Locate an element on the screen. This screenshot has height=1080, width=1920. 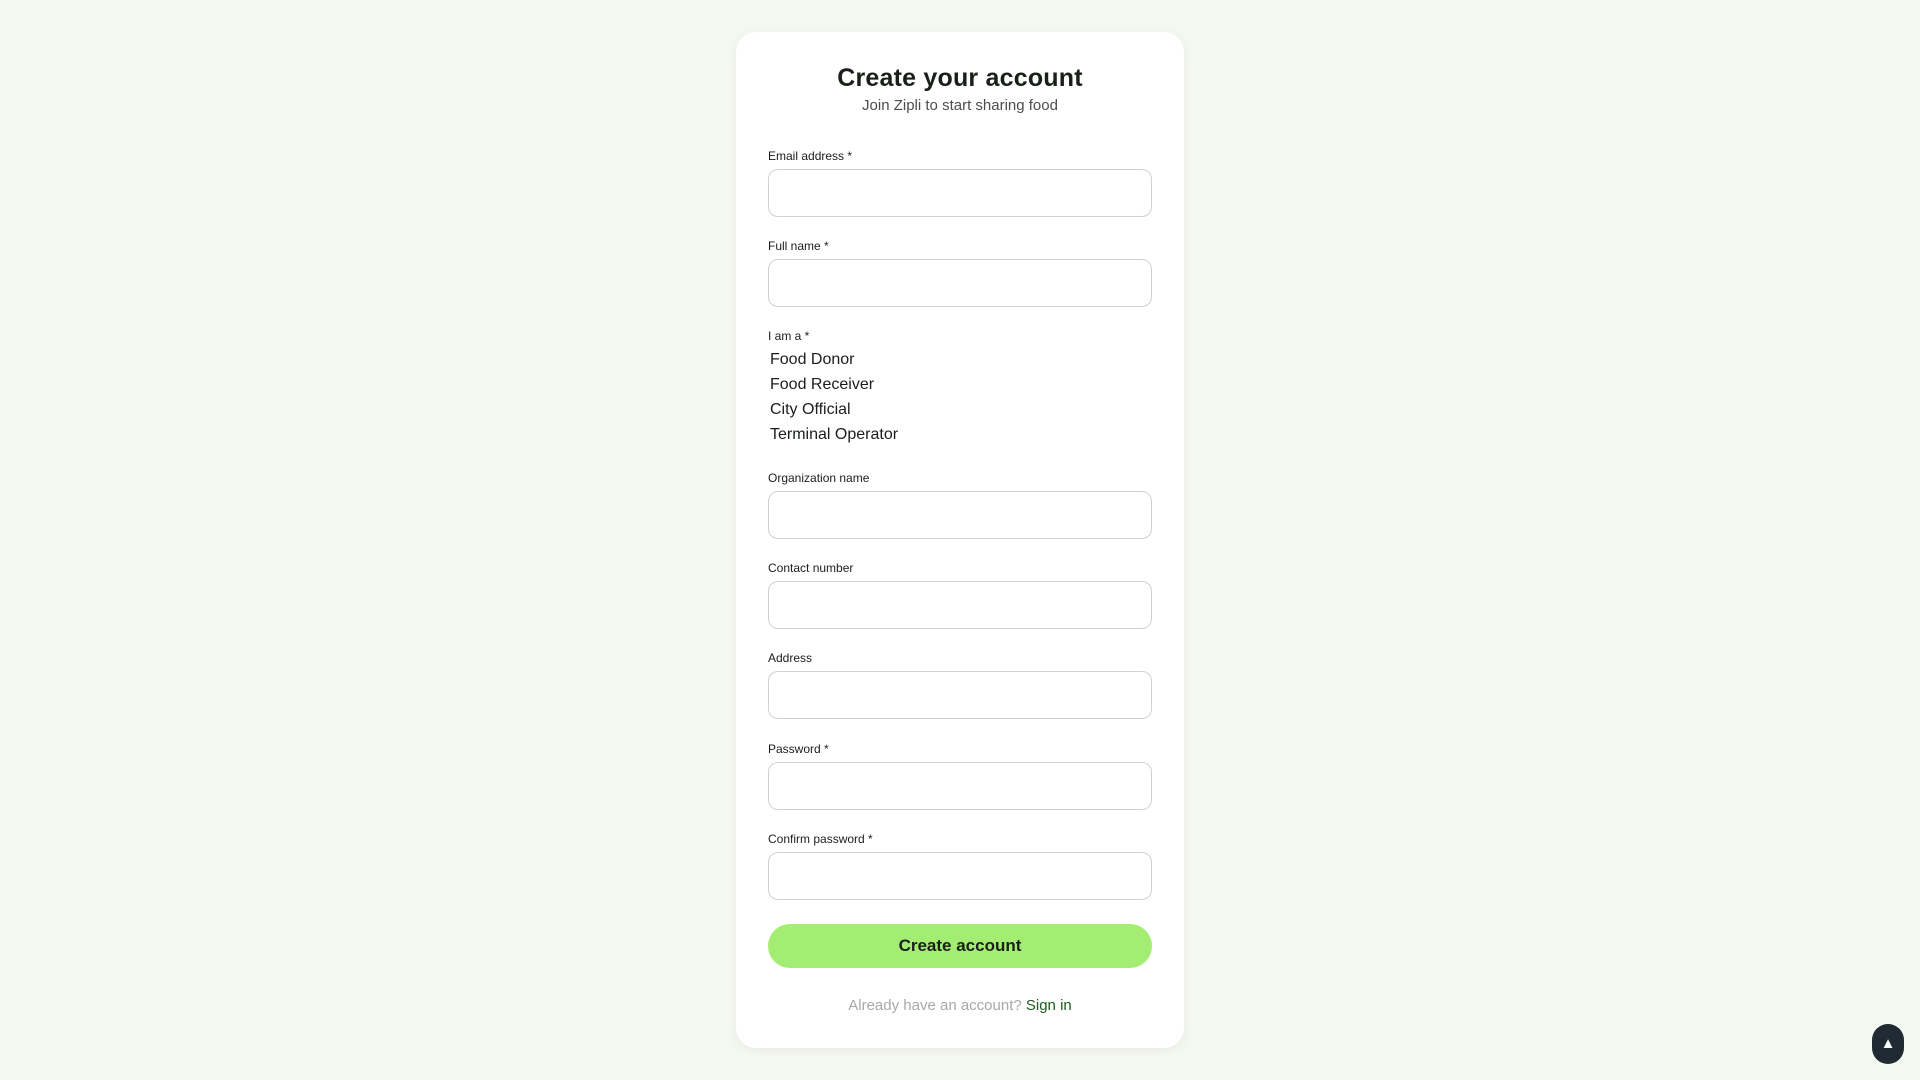
address-field-group: Address is located at coordinates (960, 684).